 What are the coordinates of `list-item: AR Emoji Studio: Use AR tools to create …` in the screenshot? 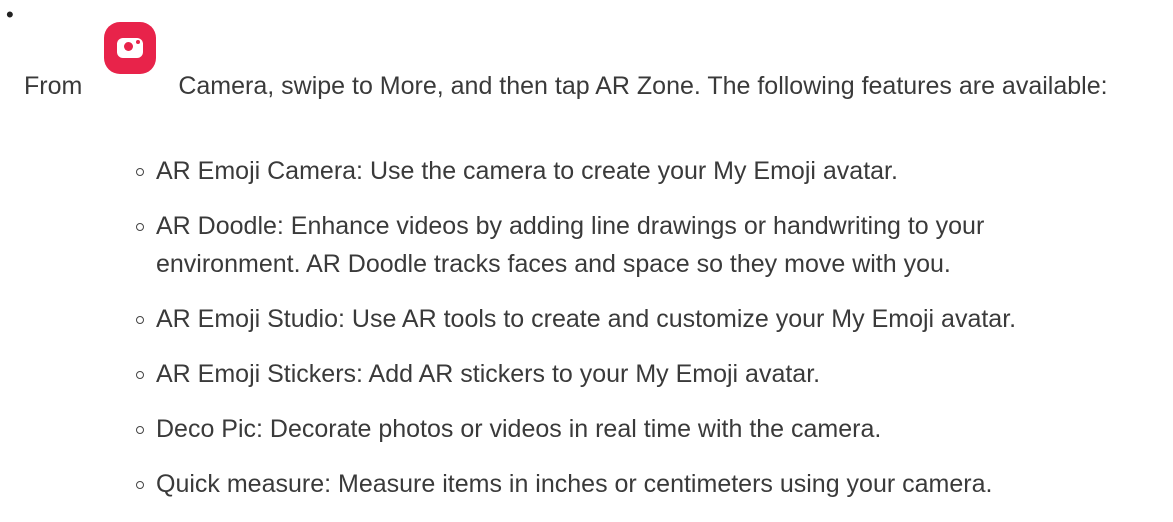 It's located at (652, 319).